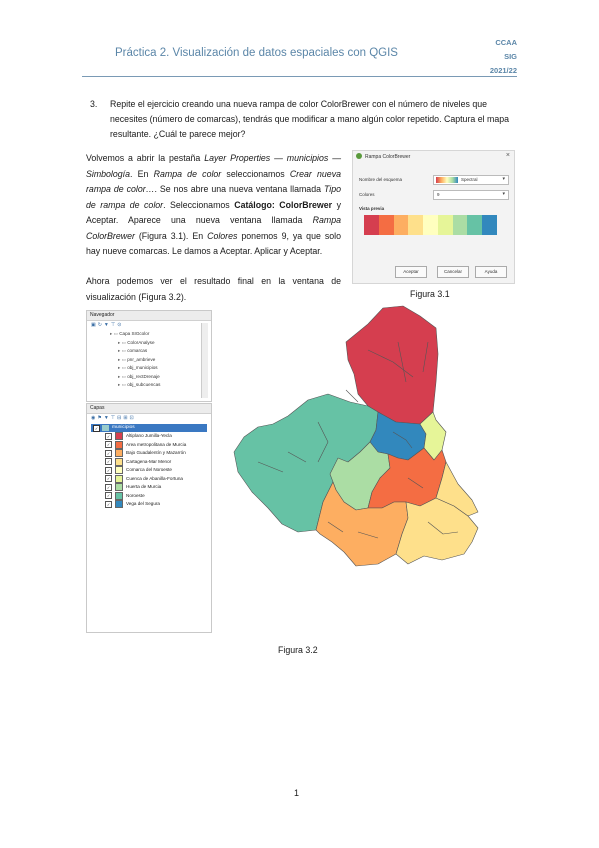 The height and width of the screenshot is (848, 599). Describe the element at coordinates (359, 156) in the screenshot. I see `qgis-logo-icon` at that location.